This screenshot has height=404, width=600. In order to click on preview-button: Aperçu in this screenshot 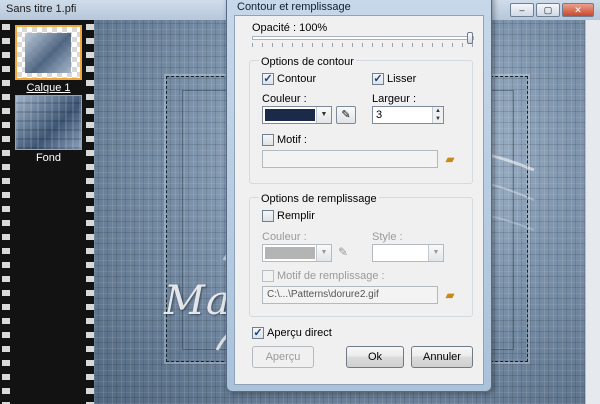, I will do `click(283, 357)`.